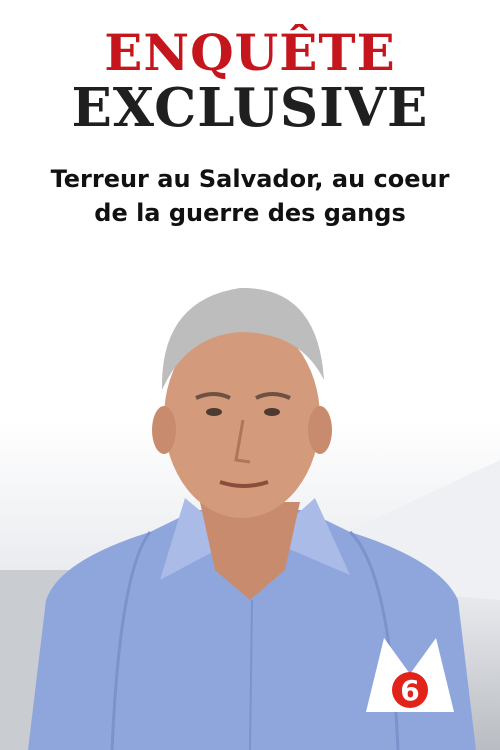 This screenshot has width=500, height=750. Describe the element at coordinates (250, 108) in the screenshot. I see `title-line-2: EXCLUSIVE` at that location.